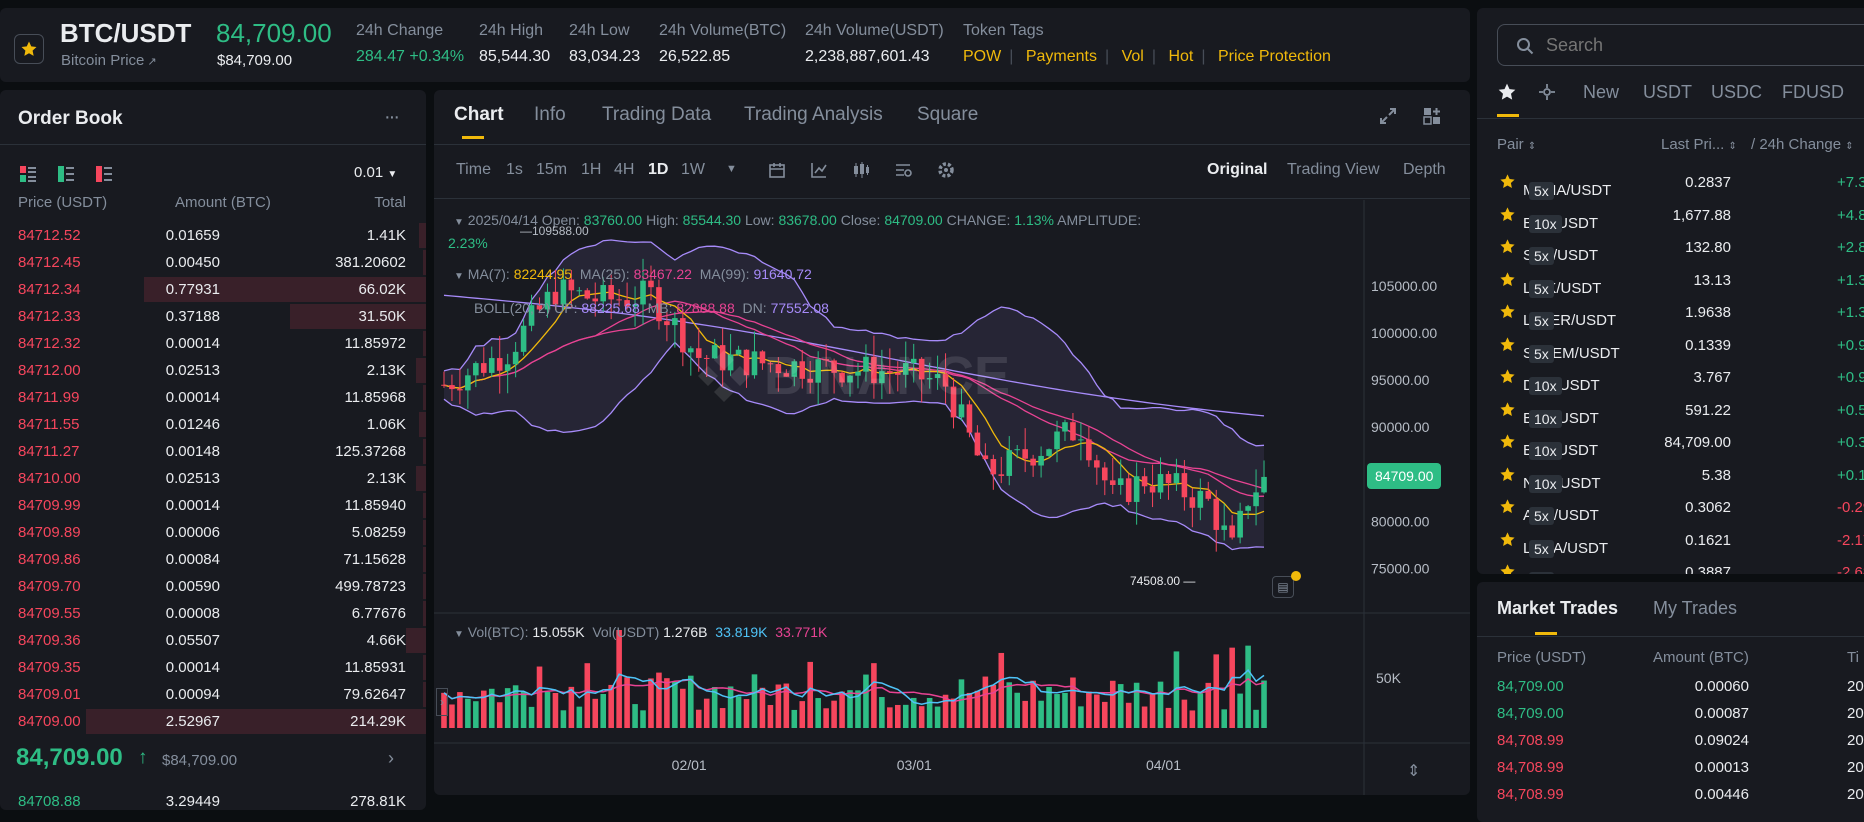 The height and width of the screenshot is (822, 1864). Describe the element at coordinates (813, 115) in the screenshot. I see `tab-trading-analysis: Trading Analysis` at that location.